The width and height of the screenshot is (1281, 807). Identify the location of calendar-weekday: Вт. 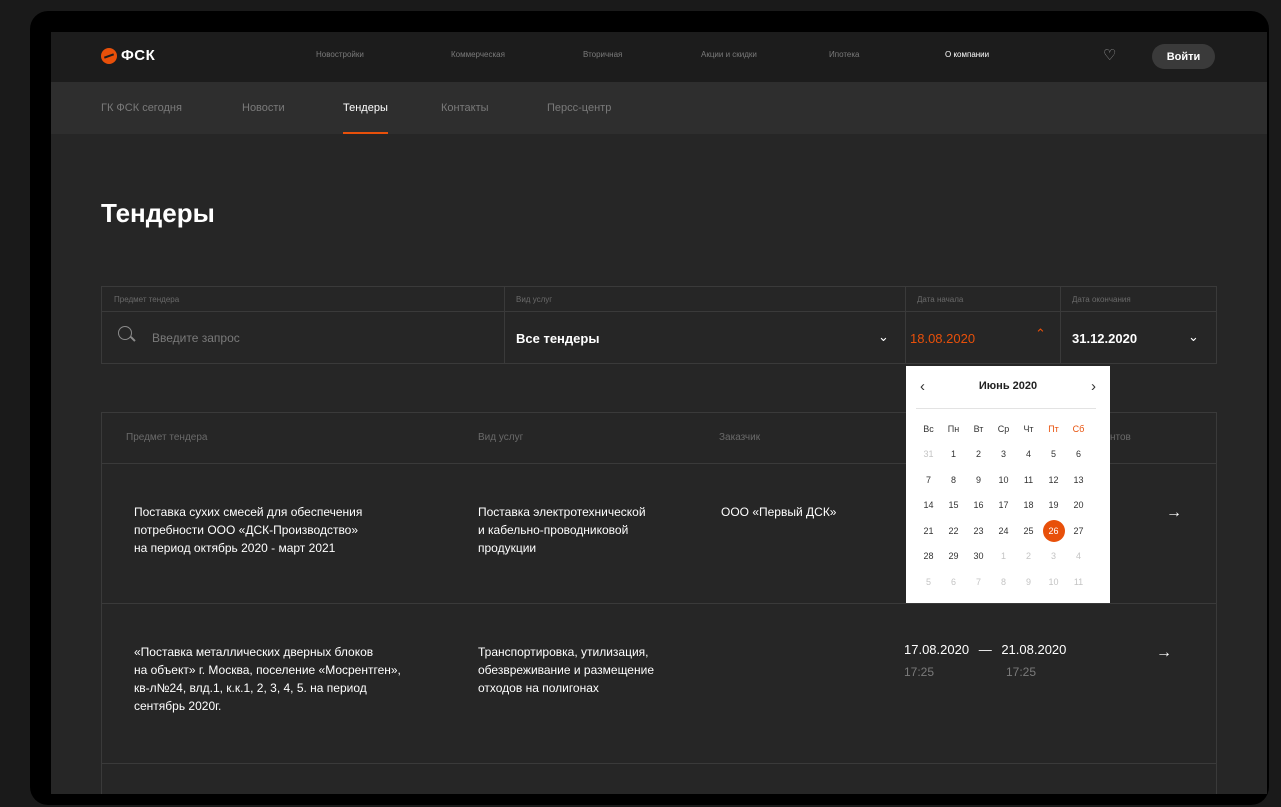
(978, 428).